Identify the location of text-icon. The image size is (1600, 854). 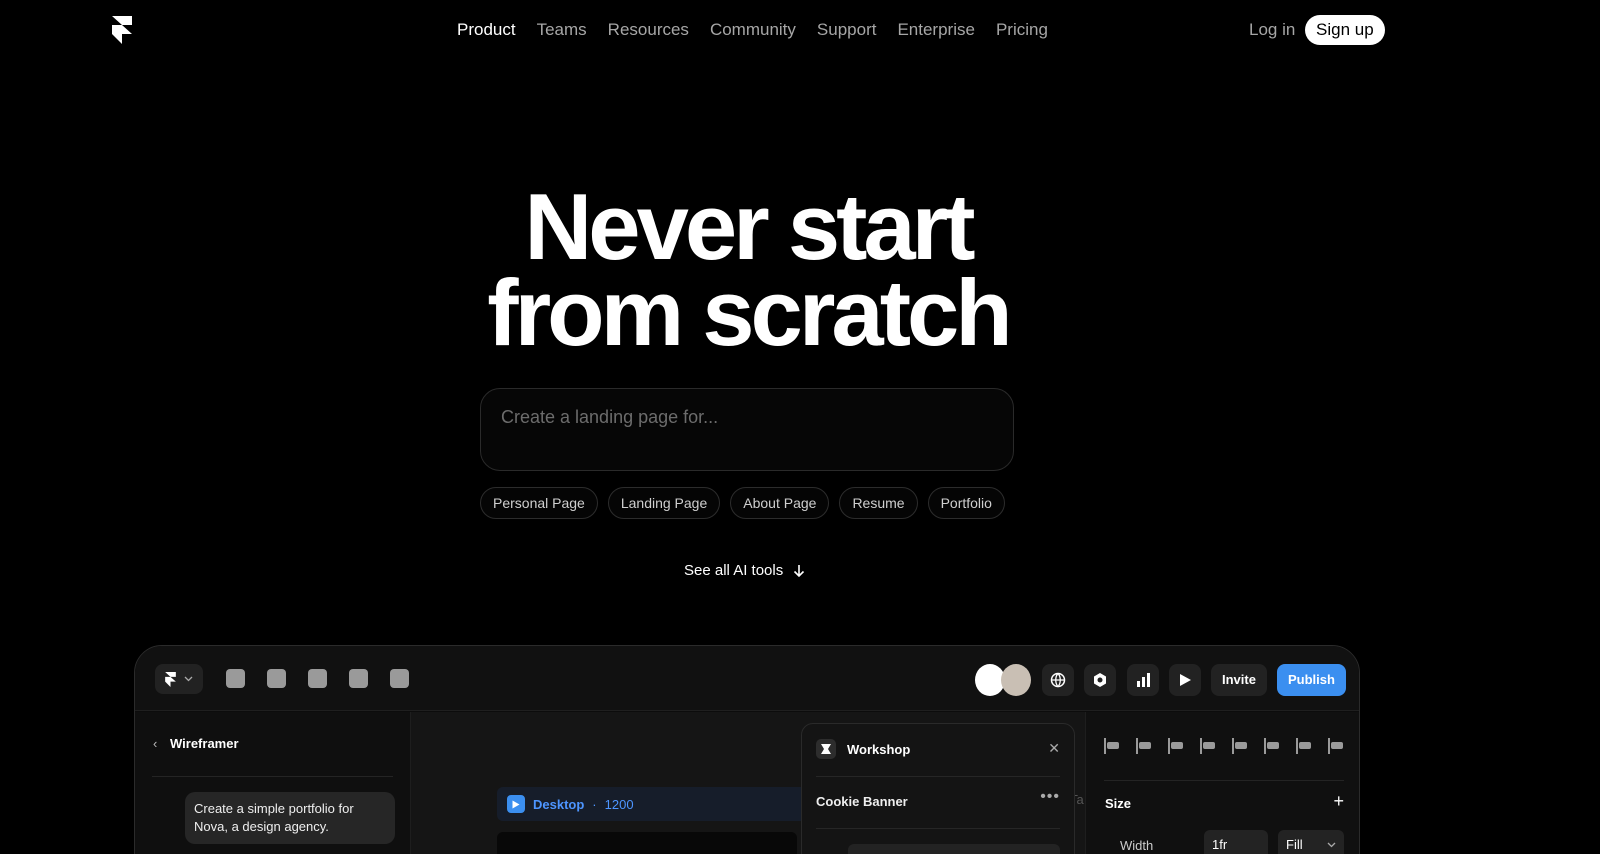
(317, 678).